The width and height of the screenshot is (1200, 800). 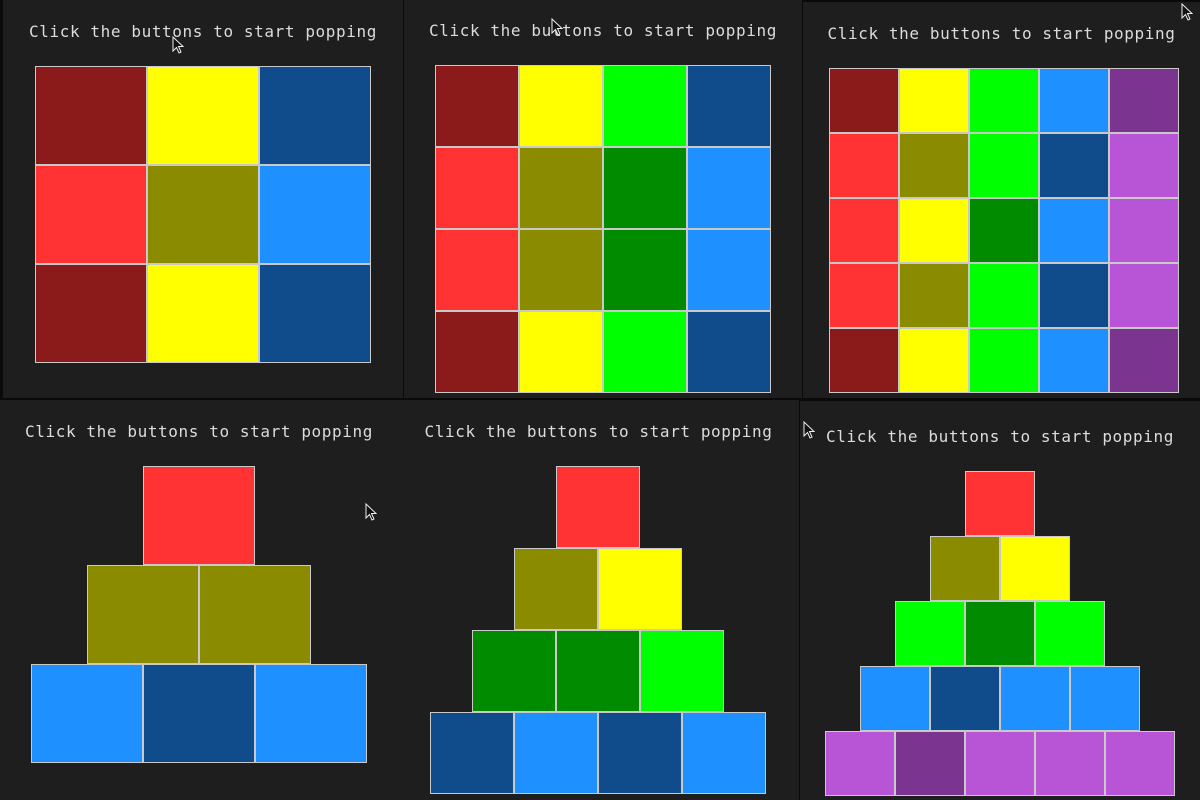 I want to click on button-grid-5x5, so click(x=1004, y=230).